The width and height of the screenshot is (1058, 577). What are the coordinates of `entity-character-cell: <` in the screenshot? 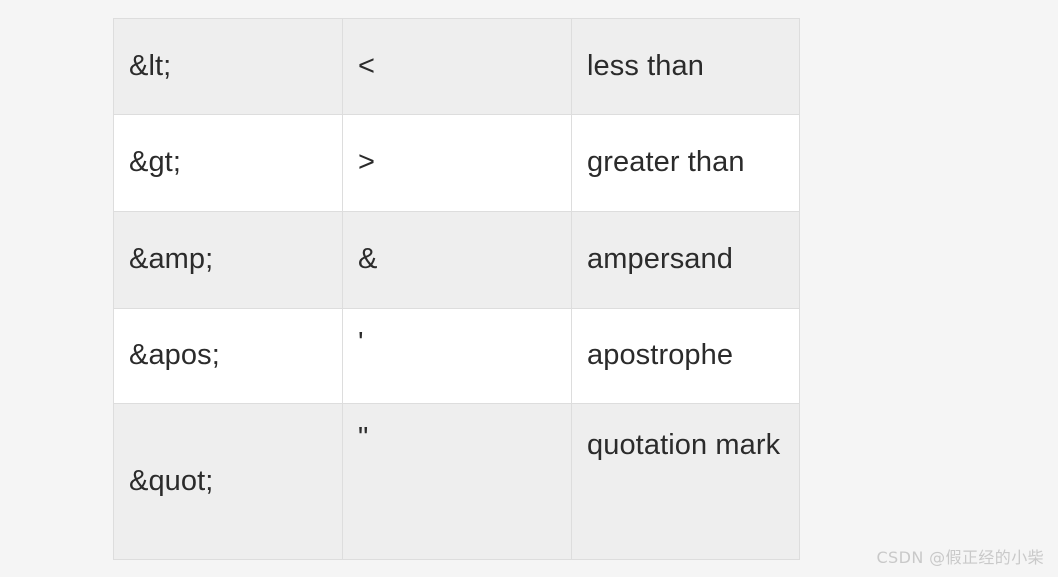 It's located at (457, 66).